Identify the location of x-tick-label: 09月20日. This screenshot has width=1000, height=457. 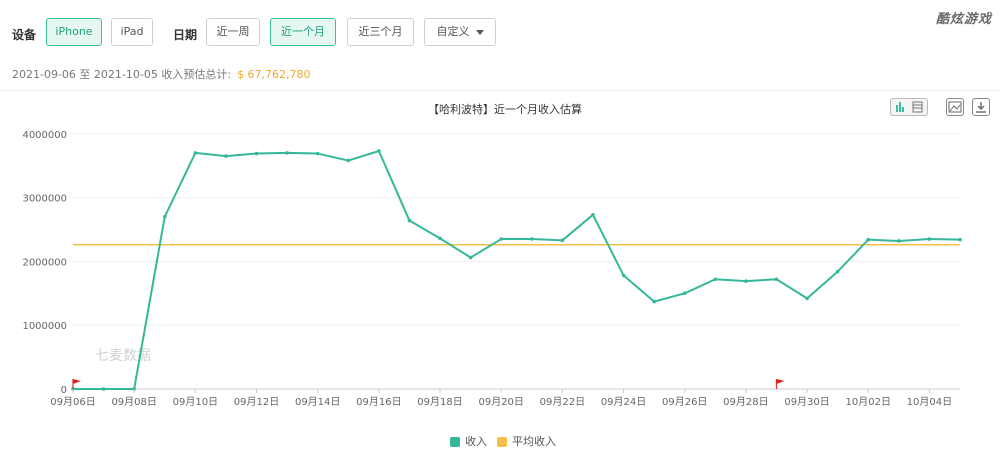
(500, 402).